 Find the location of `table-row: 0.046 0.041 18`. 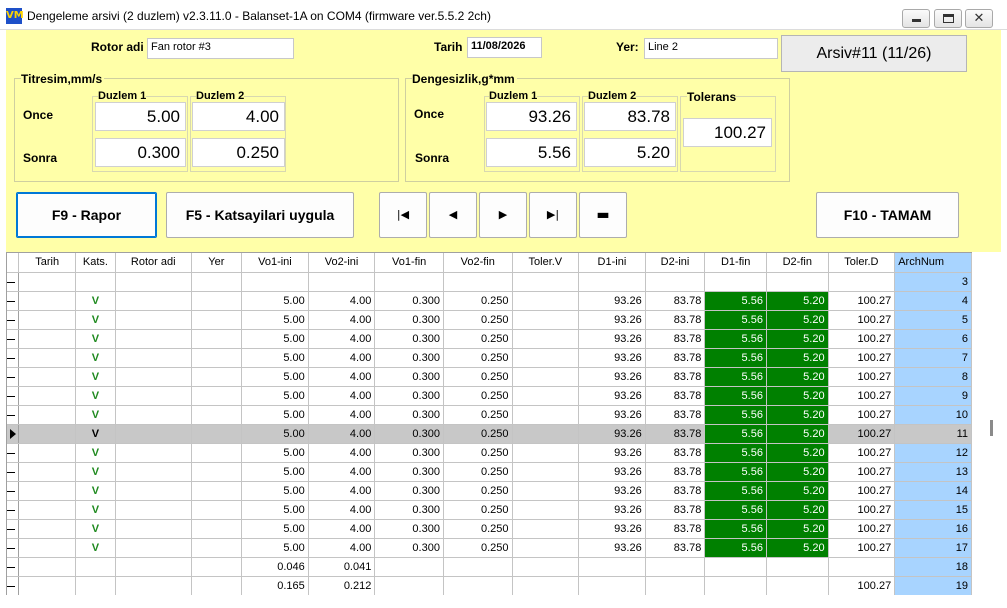

table-row: 0.046 0.041 18 is located at coordinates (489, 567).